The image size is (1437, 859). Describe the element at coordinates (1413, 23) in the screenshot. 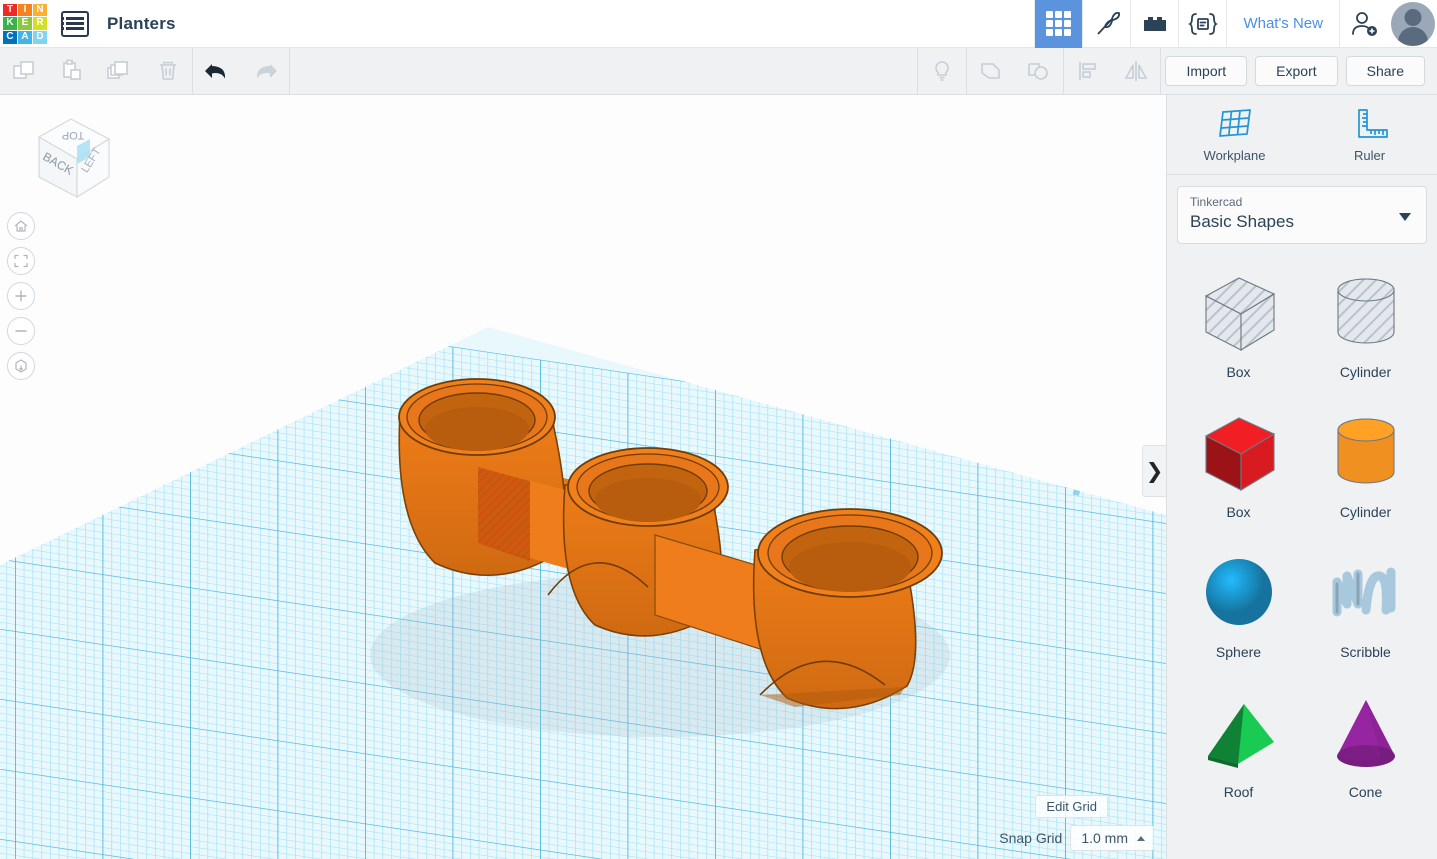

I see `avatar` at that location.